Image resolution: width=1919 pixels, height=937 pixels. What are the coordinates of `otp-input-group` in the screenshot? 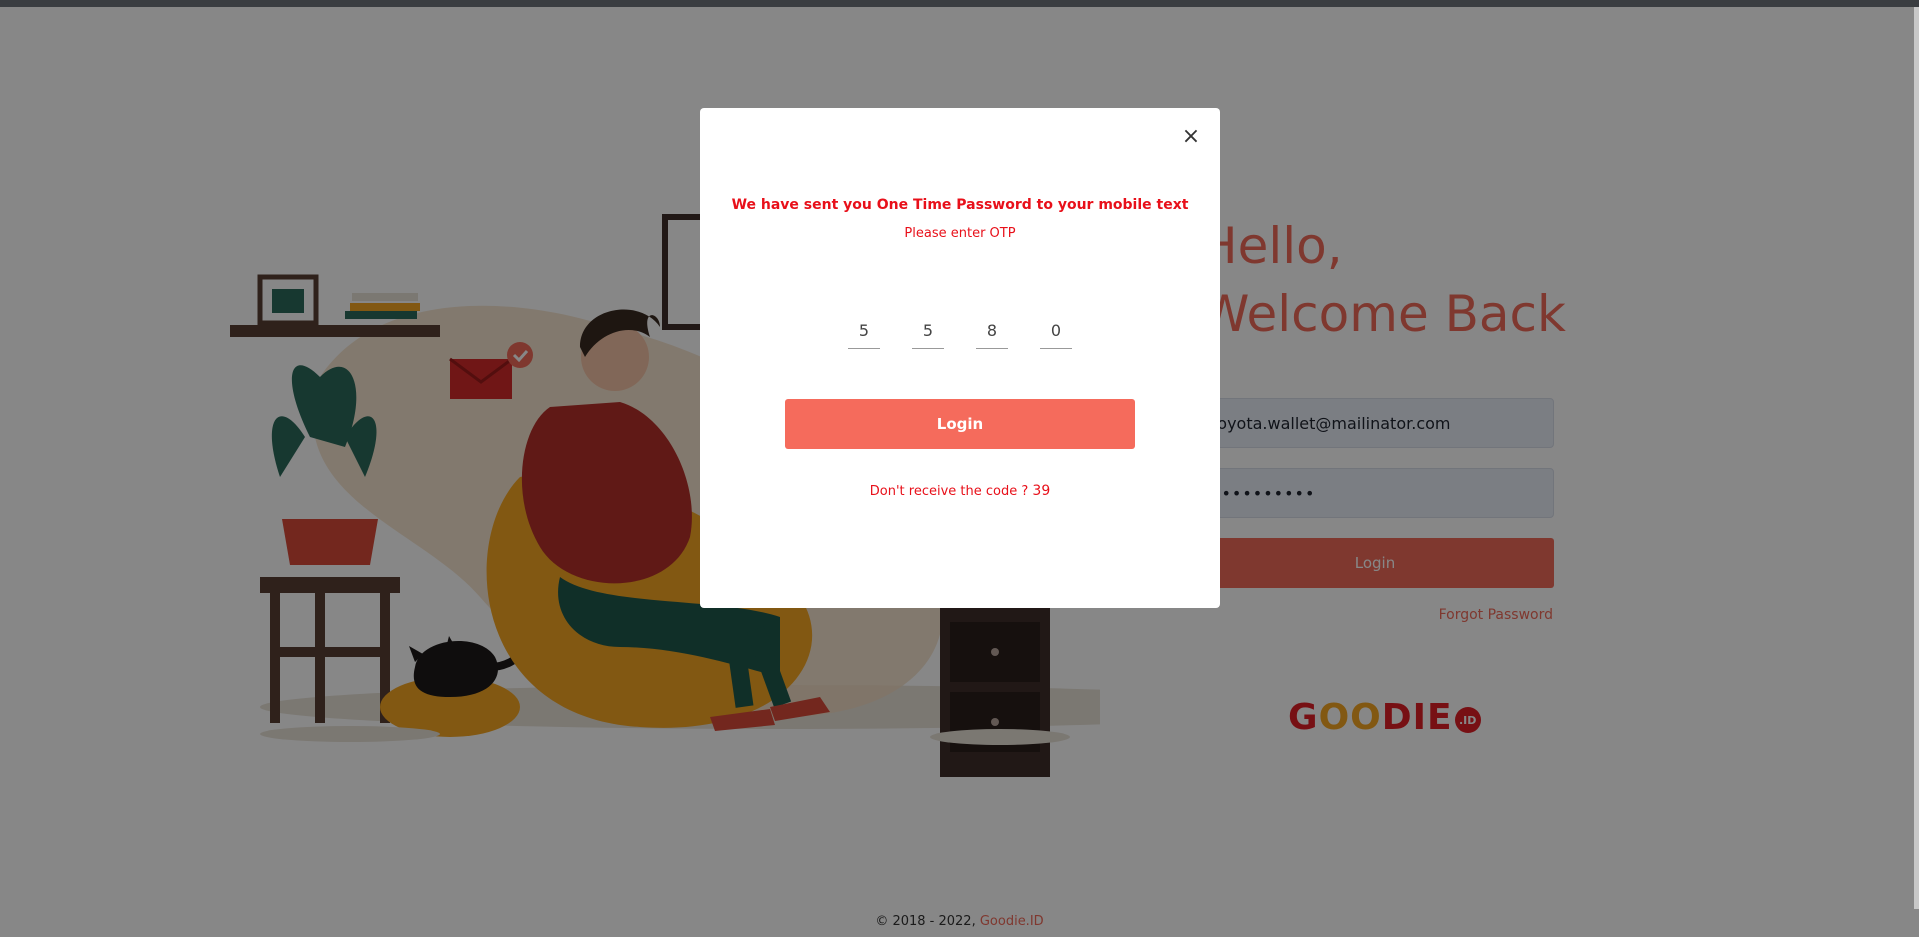 It's located at (960, 331).